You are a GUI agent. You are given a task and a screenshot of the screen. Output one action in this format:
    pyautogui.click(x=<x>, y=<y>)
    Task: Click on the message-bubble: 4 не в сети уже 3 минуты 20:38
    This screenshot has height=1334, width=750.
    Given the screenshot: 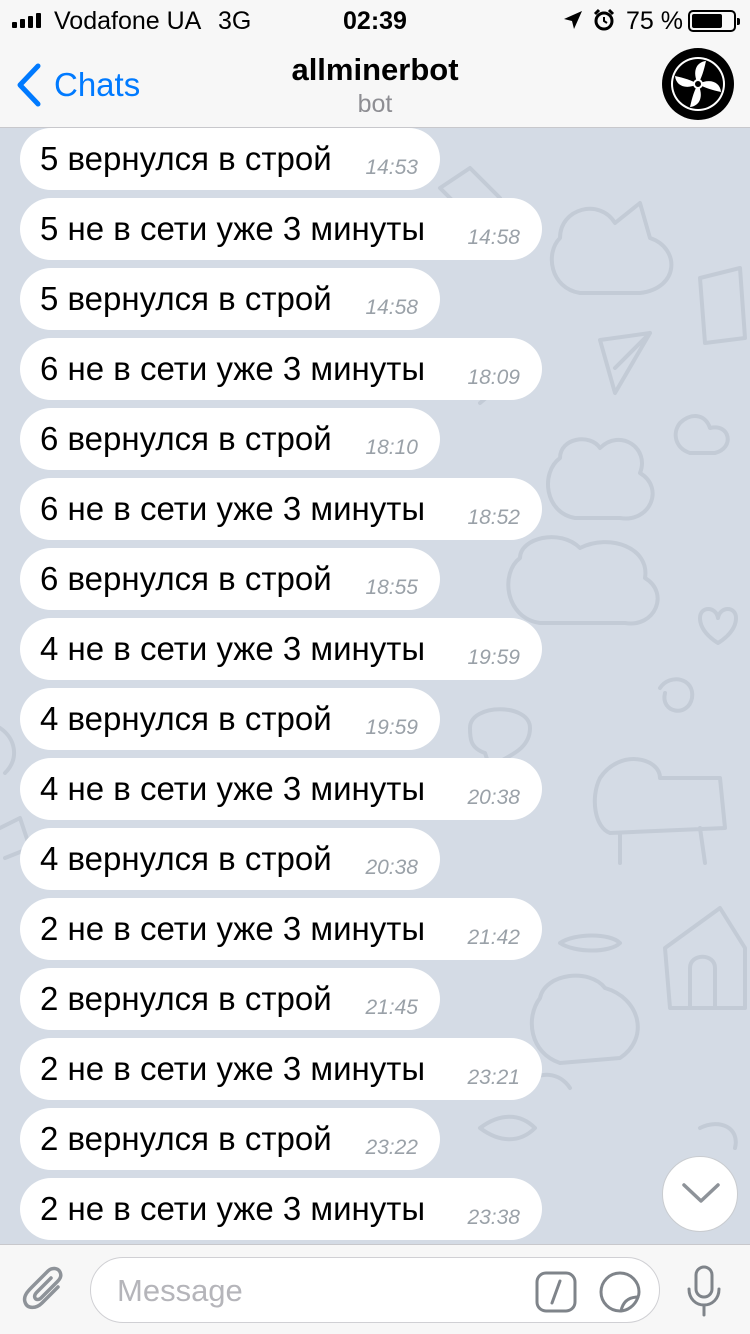 What is the action you would take?
    pyautogui.click(x=281, y=789)
    